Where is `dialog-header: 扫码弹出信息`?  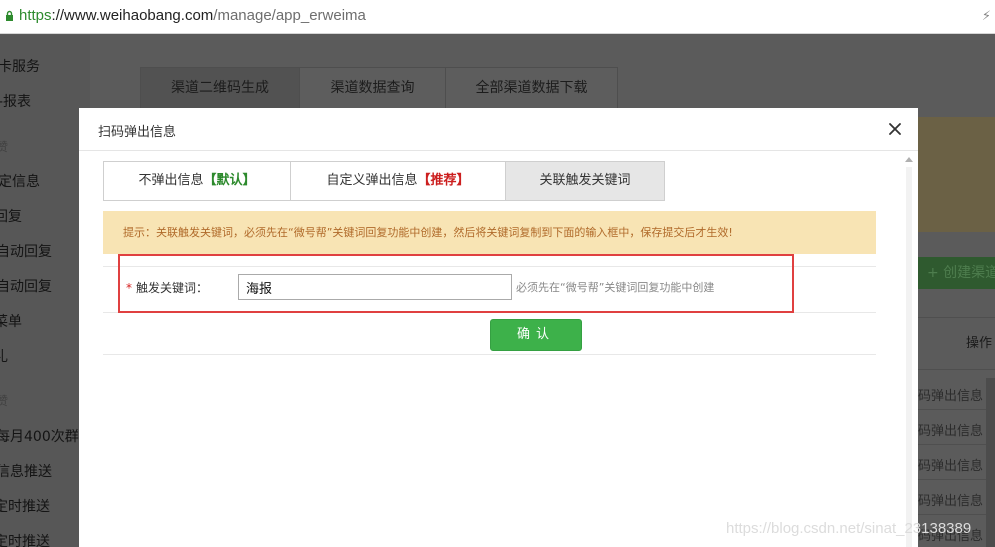 dialog-header: 扫码弹出信息 is located at coordinates (498, 129).